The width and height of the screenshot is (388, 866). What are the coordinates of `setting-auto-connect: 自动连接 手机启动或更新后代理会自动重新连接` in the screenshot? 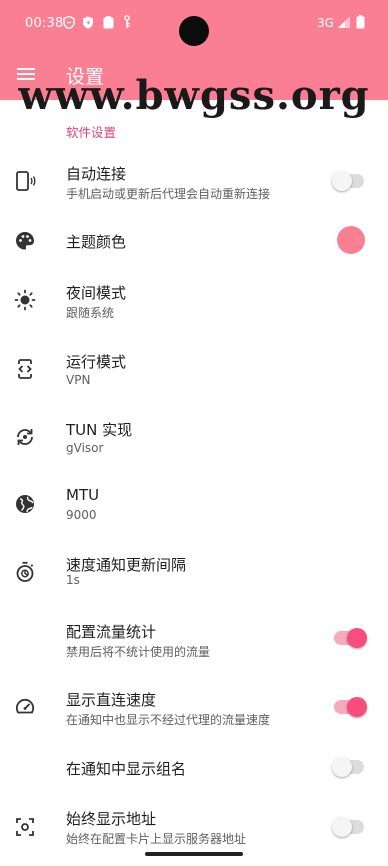 It's located at (194, 185).